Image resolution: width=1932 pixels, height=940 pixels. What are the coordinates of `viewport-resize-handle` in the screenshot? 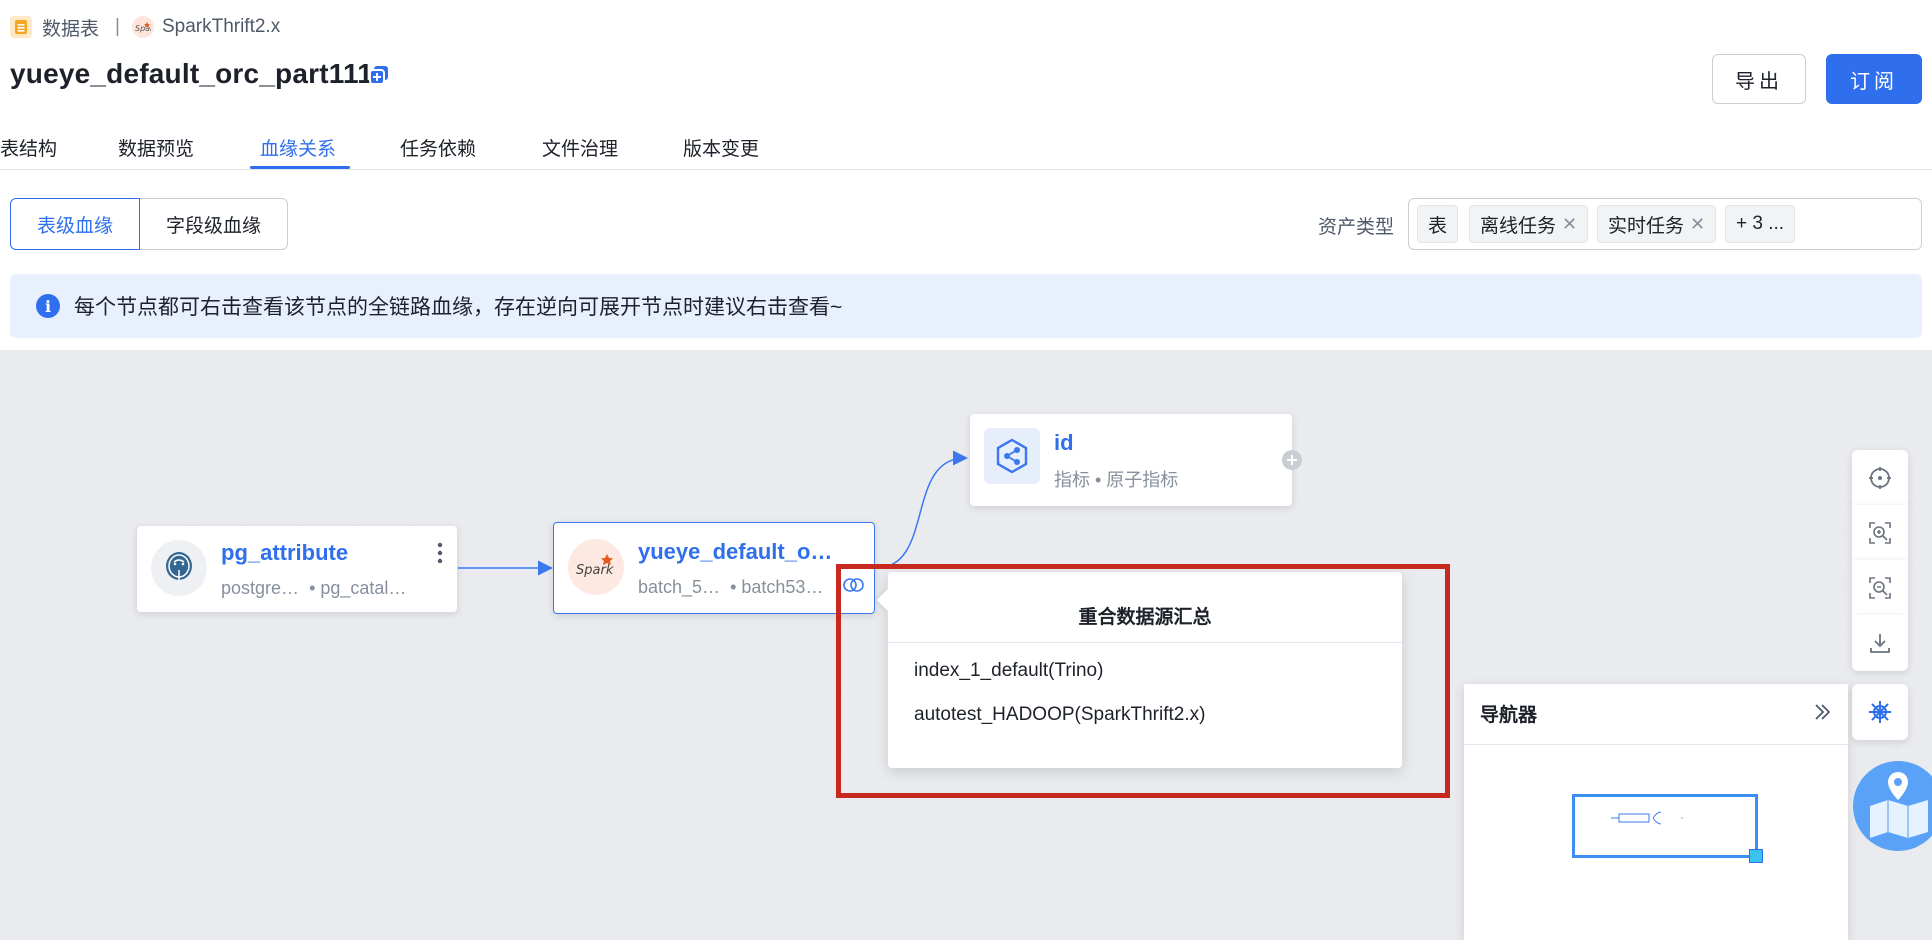 It's located at (1756, 856).